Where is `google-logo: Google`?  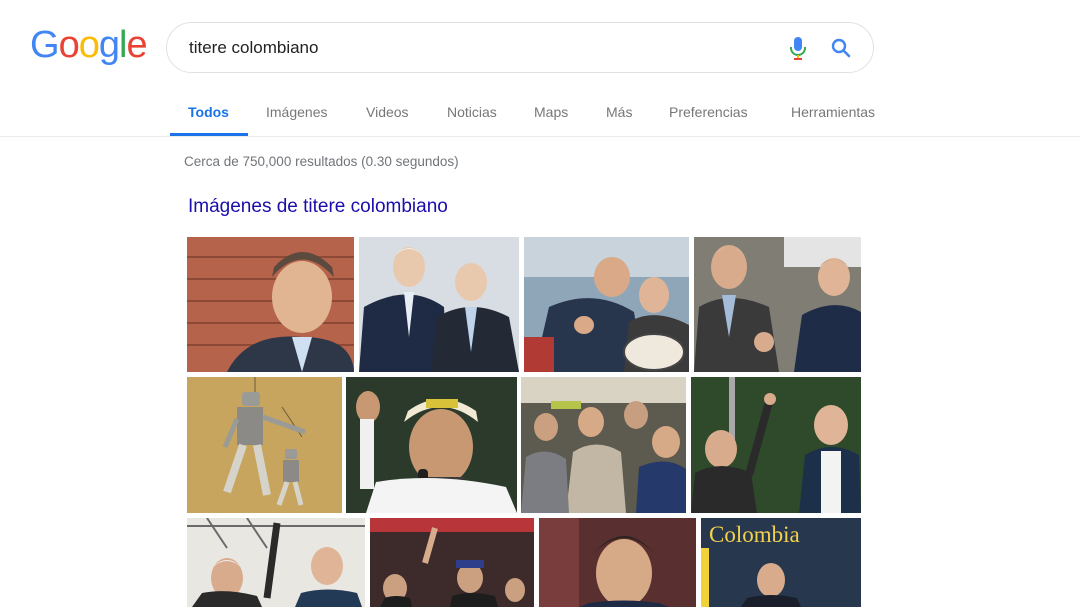
google-logo: Google is located at coordinates (89, 45).